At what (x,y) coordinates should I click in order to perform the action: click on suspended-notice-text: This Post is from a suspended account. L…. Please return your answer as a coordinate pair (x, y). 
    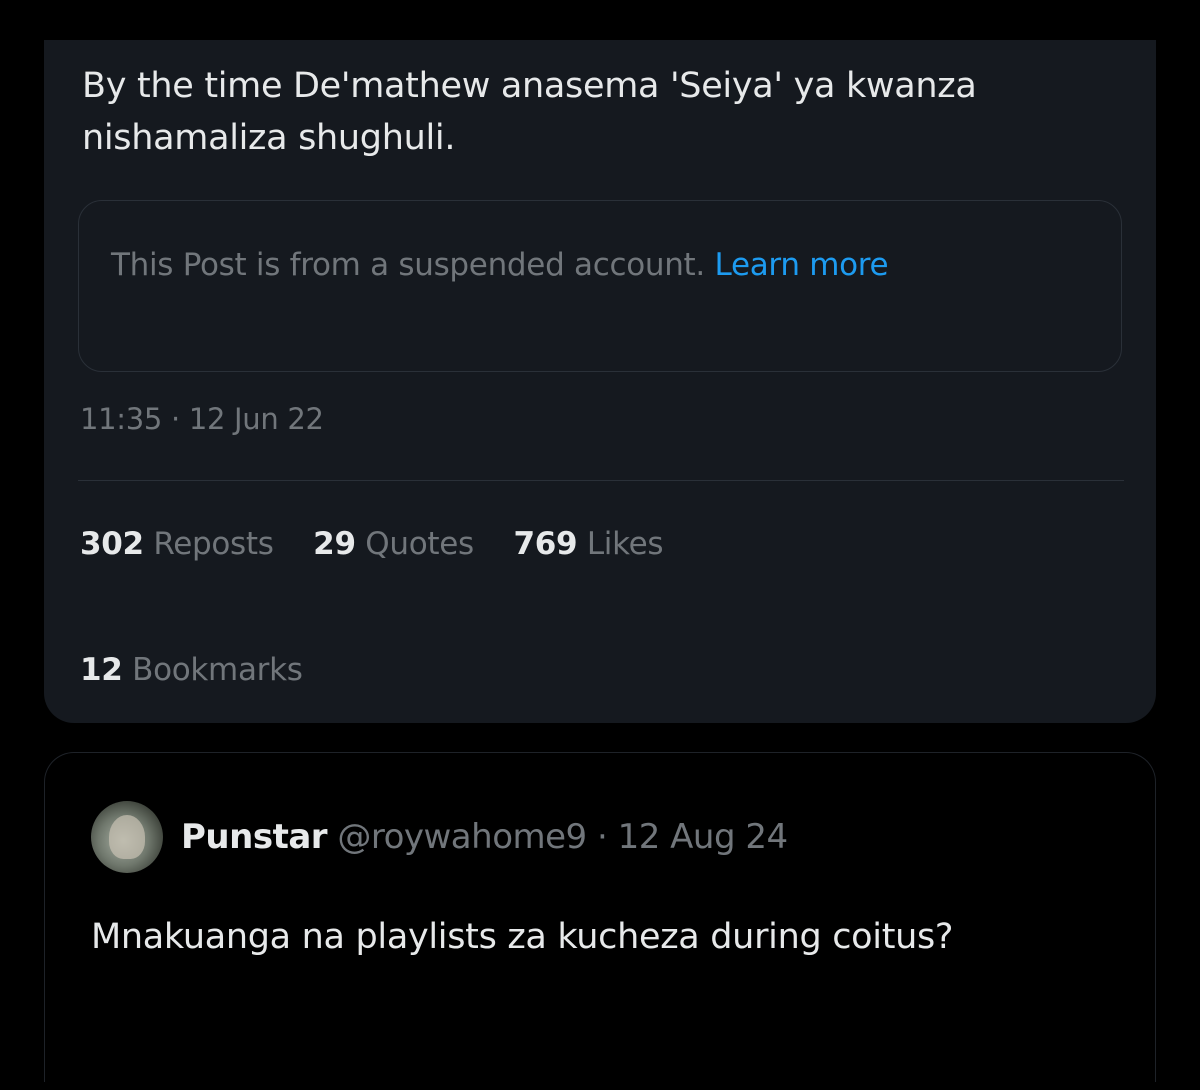
    Looking at the image, I should click on (591, 265).